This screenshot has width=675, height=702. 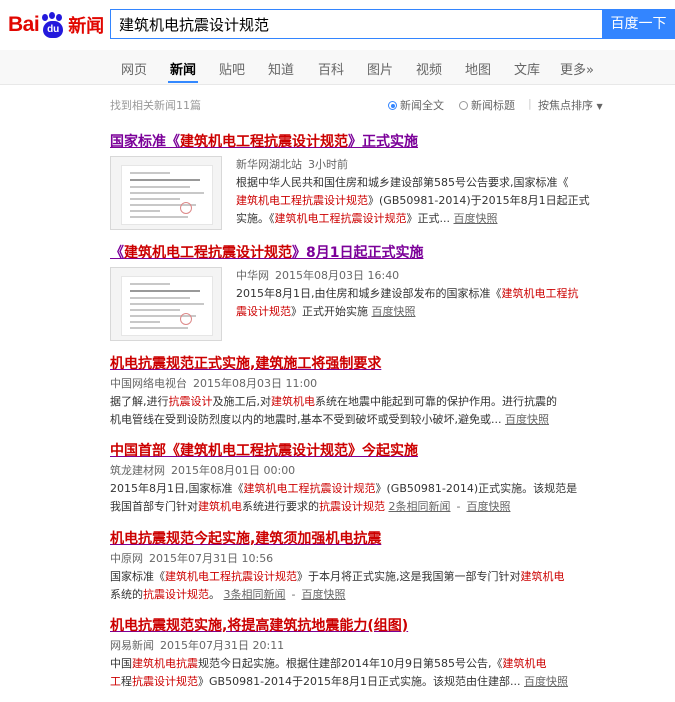 I want to click on baidu-news-logo: Bai du 新闻, so click(x=56, y=25).